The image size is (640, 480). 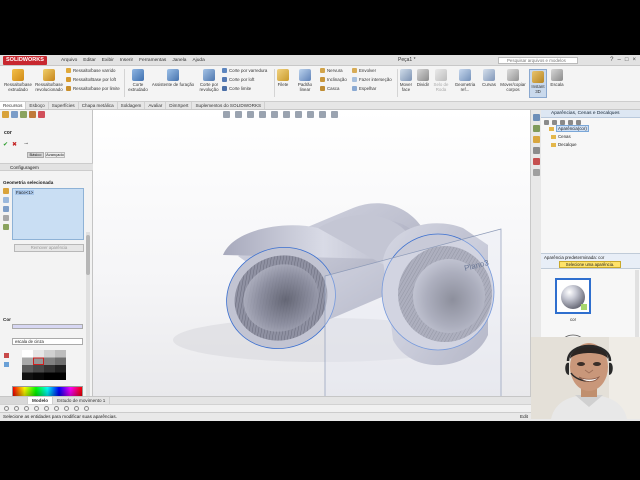 What do you see at coordinates (611, 60) in the screenshot?
I see `help-icon: ?` at bounding box center [611, 60].